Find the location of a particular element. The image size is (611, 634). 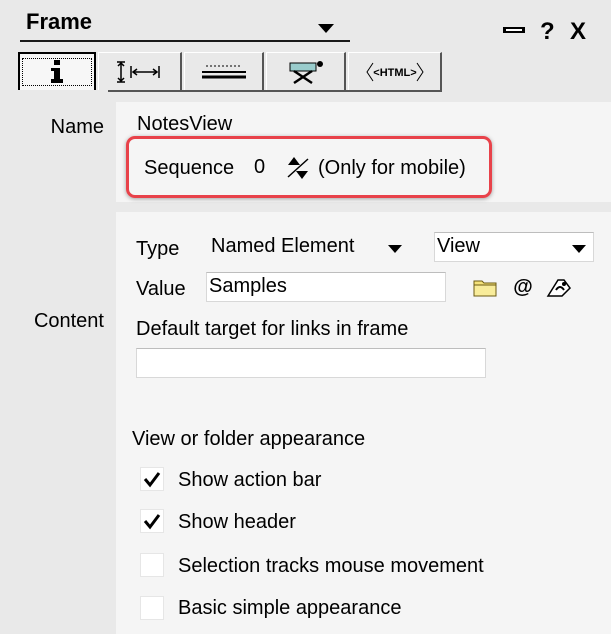

at-icon: @ is located at coordinates (523, 286).